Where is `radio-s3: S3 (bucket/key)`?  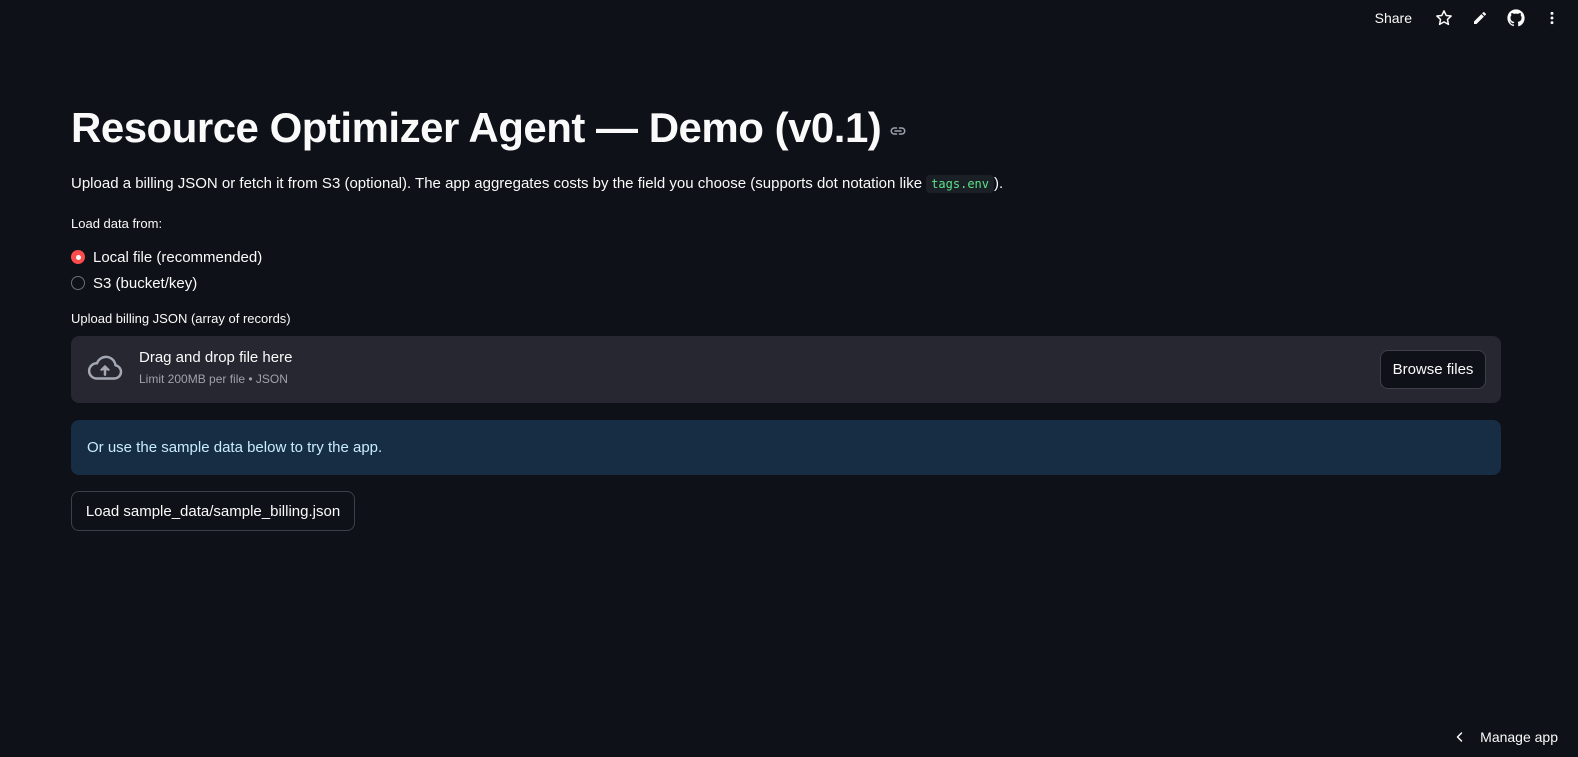
radio-s3: S3 (bucket/key) is located at coordinates (166, 283).